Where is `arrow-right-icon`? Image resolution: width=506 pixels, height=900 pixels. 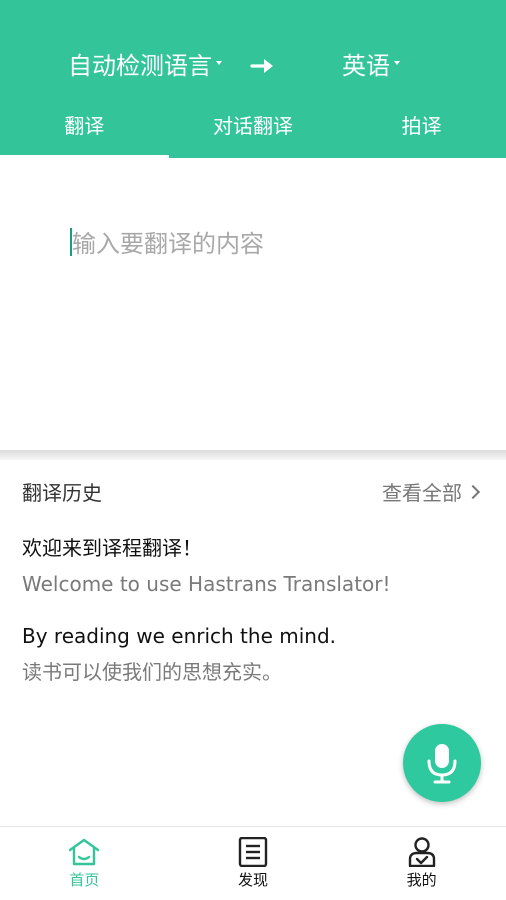 arrow-right-icon is located at coordinates (264, 66).